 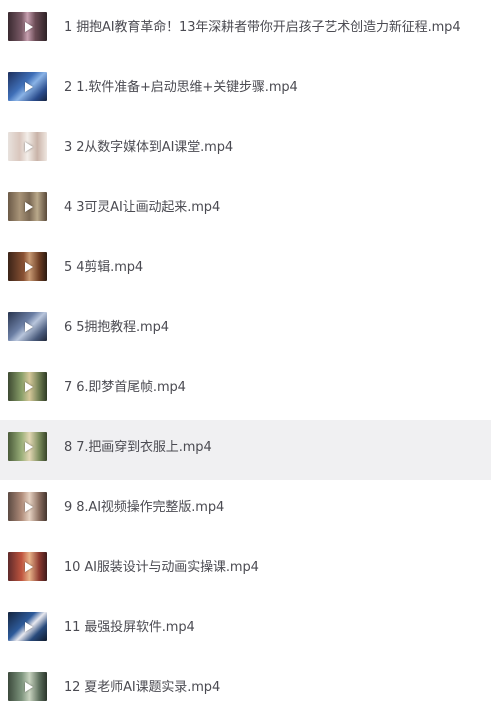 I want to click on file-name: 7 6.即梦首尾帧.mp4, so click(x=125, y=387).